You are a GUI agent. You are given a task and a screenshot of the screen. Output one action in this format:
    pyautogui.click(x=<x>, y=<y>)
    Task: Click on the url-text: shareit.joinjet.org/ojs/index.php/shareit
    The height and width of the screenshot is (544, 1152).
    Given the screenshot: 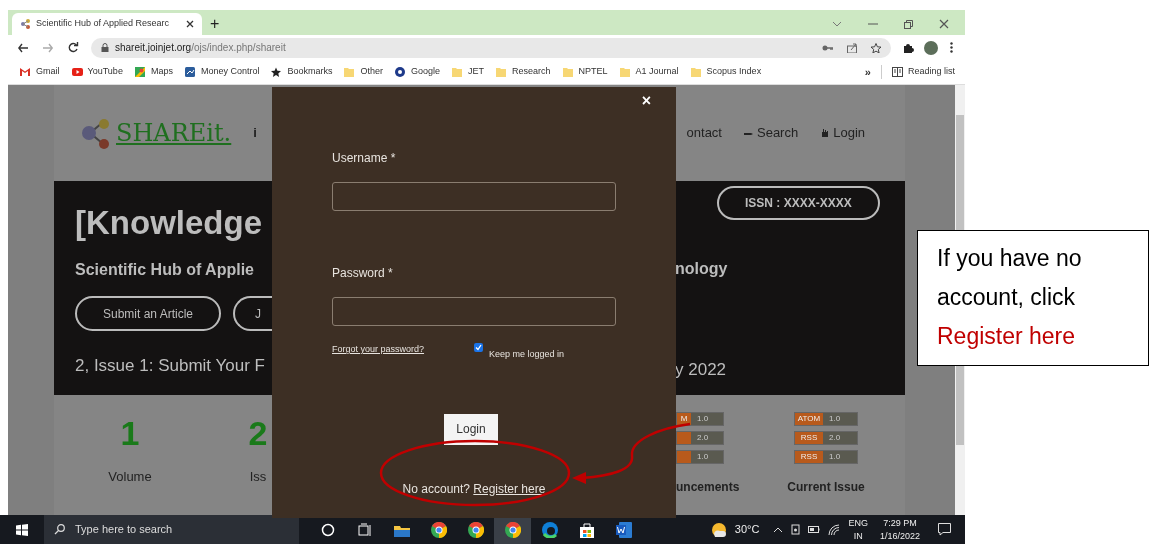 What is the action you would take?
    pyautogui.click(x=200, y=48)
    